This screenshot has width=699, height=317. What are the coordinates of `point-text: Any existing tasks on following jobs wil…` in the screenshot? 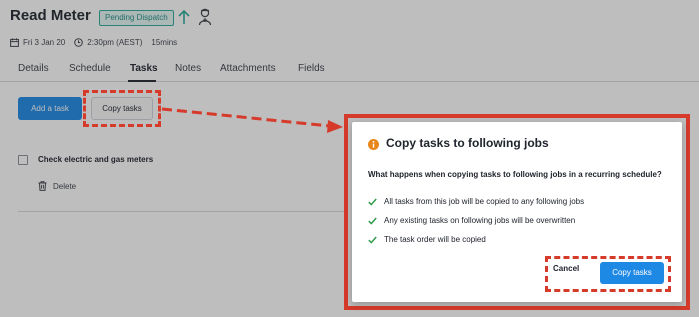 It's located at (480, 220).